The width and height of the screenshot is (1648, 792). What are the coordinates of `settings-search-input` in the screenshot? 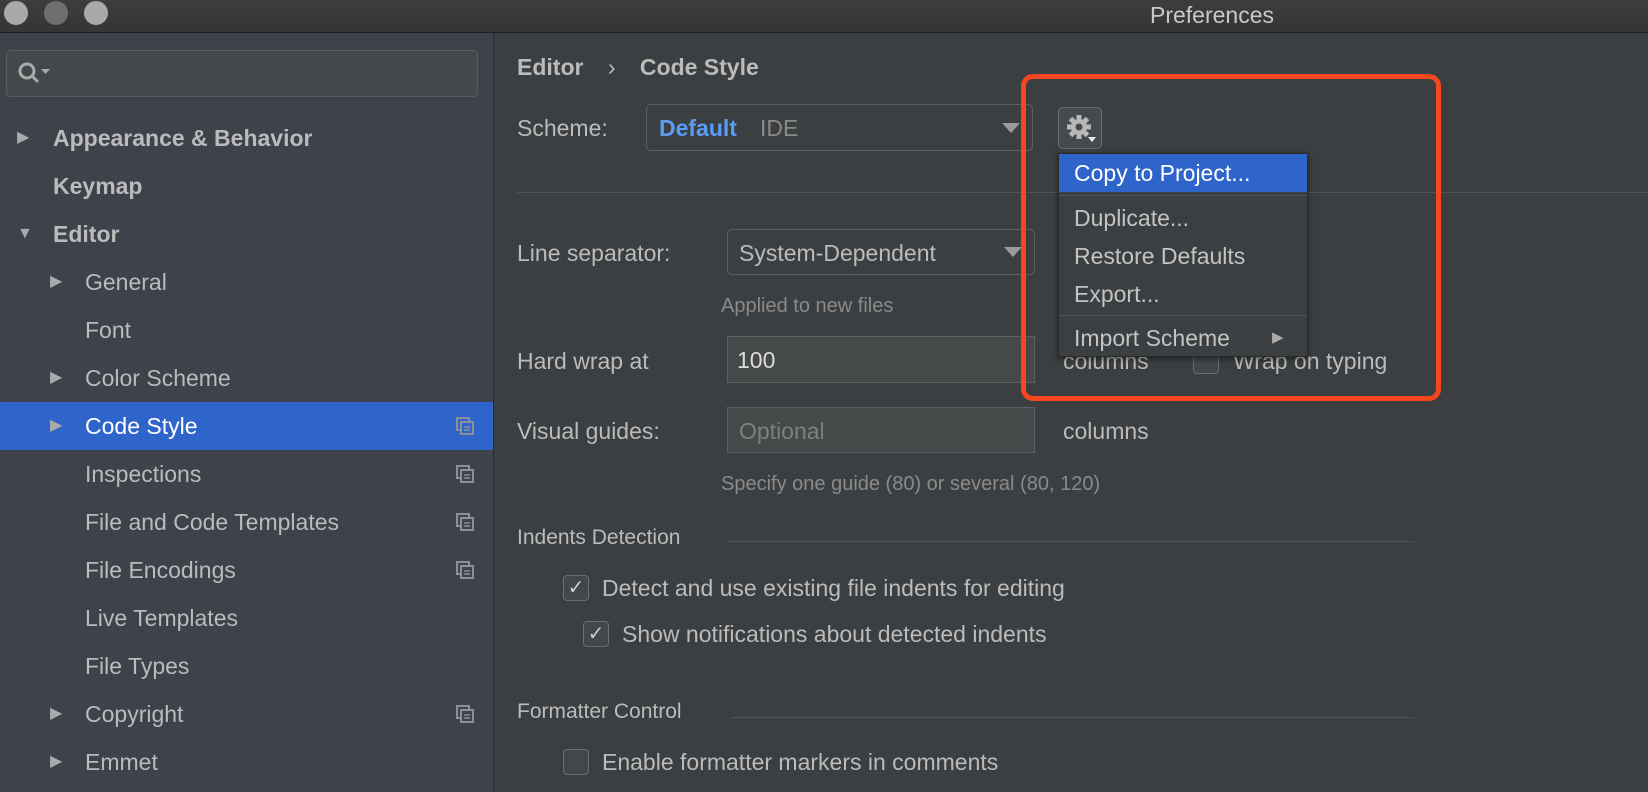 It's located at (242, 73).